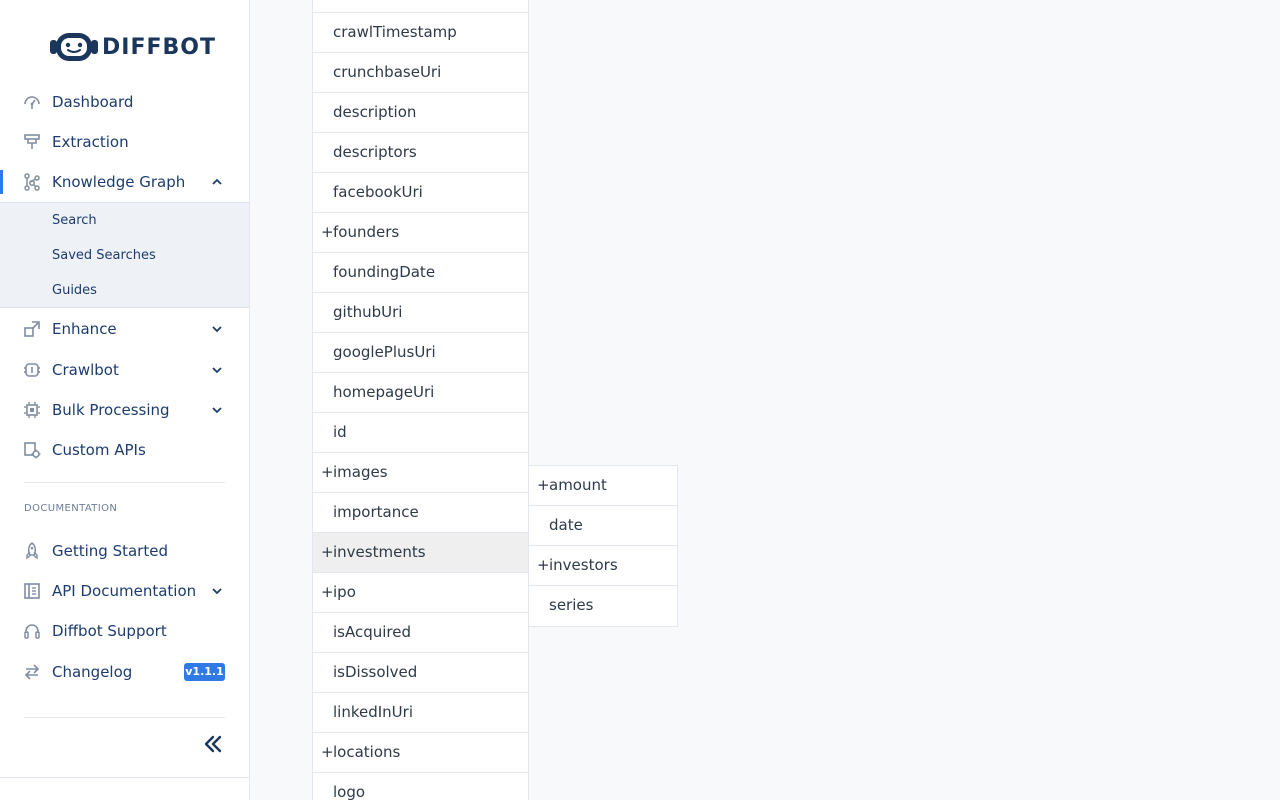 The width and height of the screenshot is (1280, 800). What do you see at coordinates (420, 553) in the screenshot?
I see `field-row-selected: + investments` at bounding box center [420, 553].